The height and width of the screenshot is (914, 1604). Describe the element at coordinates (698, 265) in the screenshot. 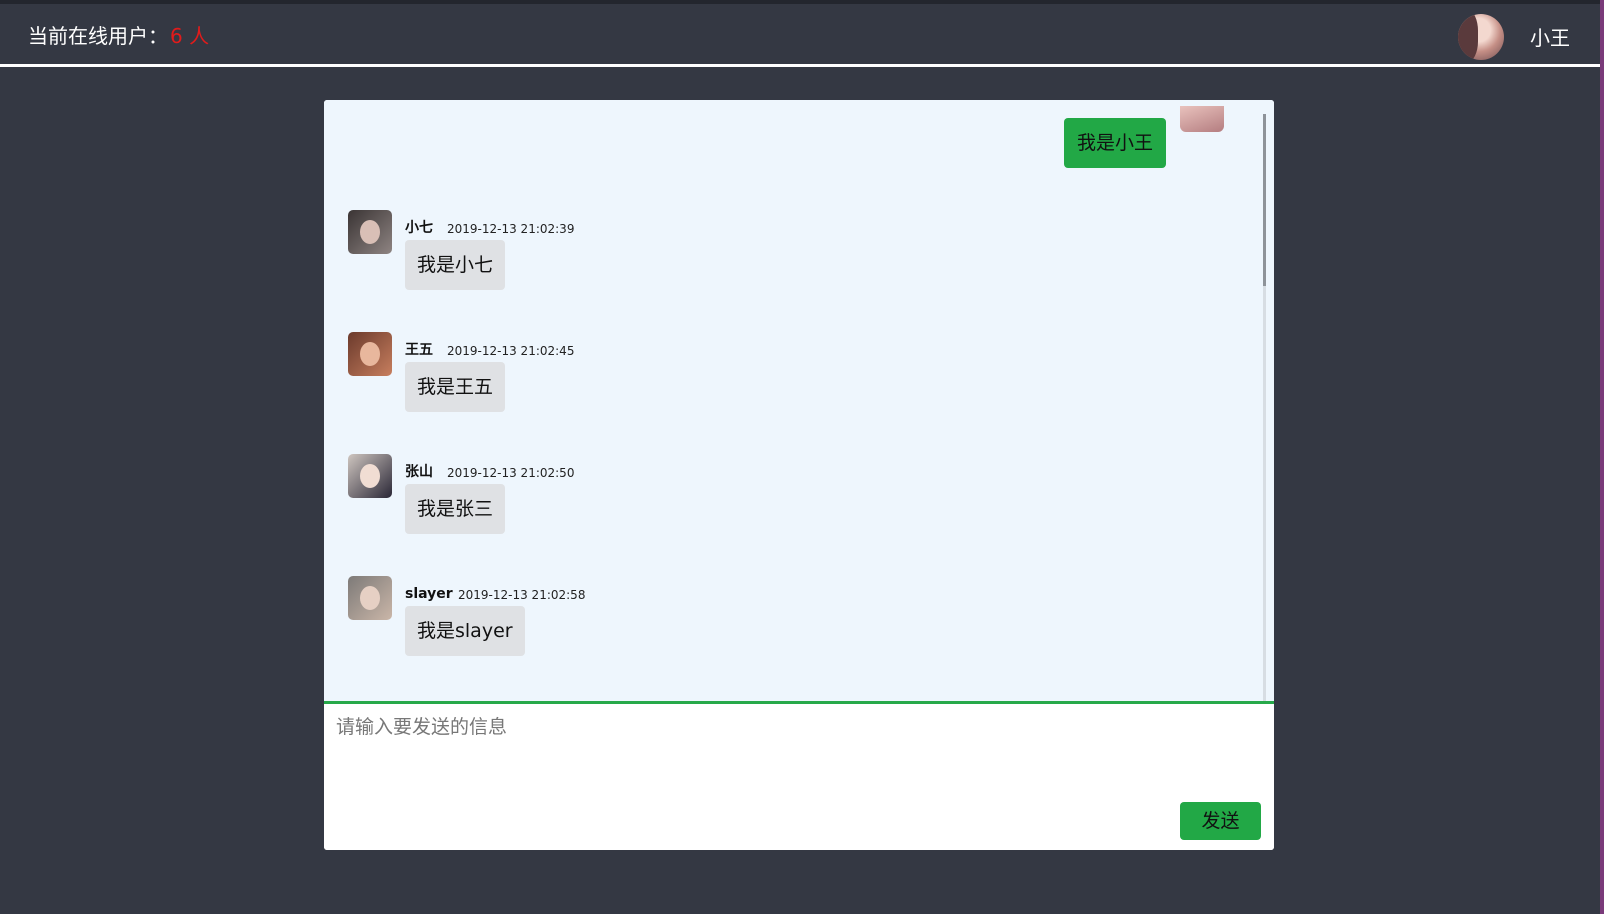

I see `message-item: 小七 2019-12-13 21:02:39 我是小七` at that location.